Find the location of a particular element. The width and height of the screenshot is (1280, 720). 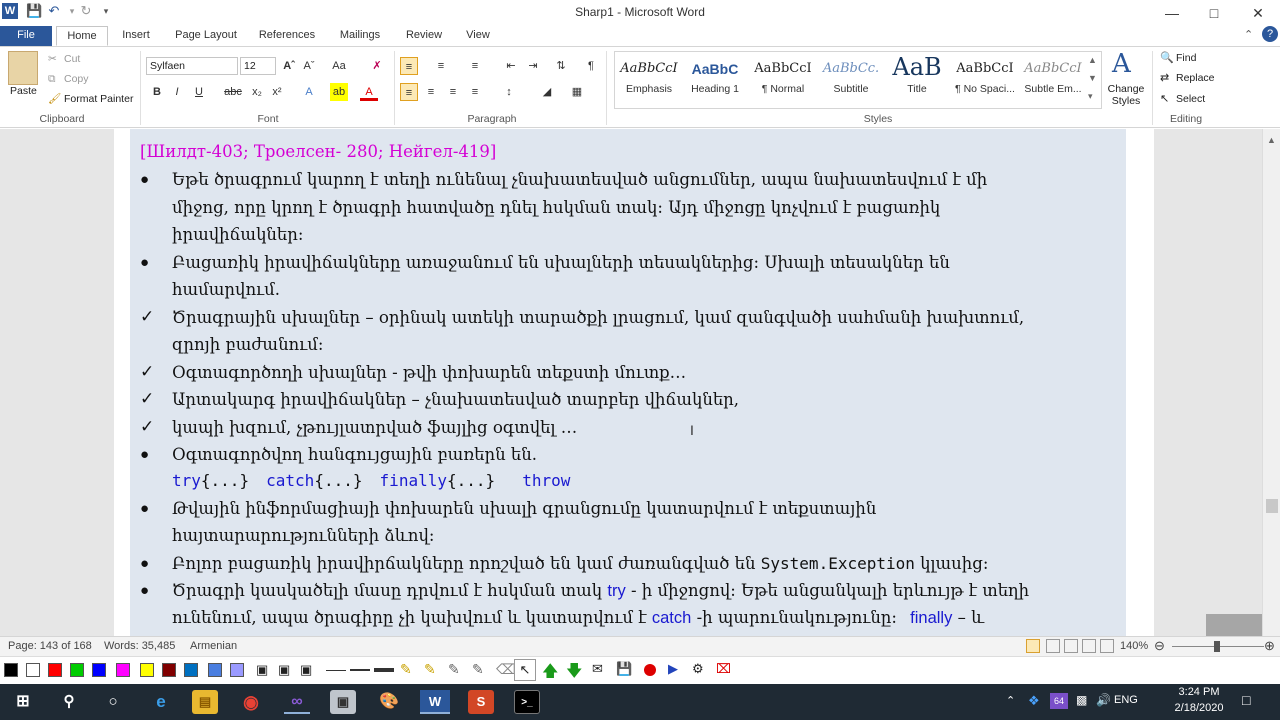

clock-time: 3:24 PM is located at coordinates (1199, 692).